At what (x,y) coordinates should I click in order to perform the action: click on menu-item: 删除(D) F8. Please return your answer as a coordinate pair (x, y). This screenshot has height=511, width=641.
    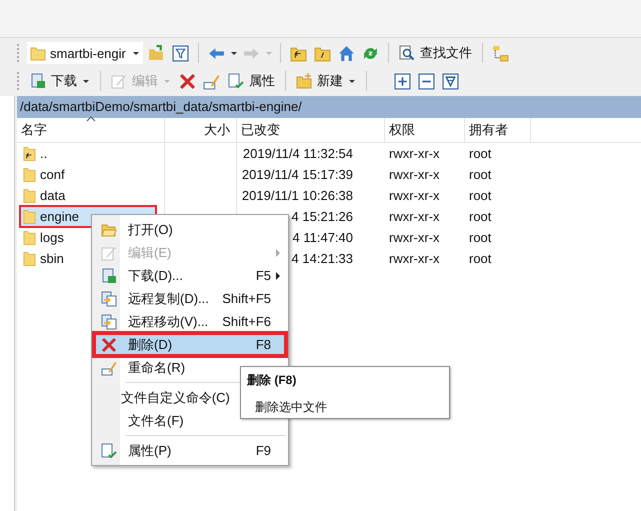
    Looking at the image, I should click on (190, 344).